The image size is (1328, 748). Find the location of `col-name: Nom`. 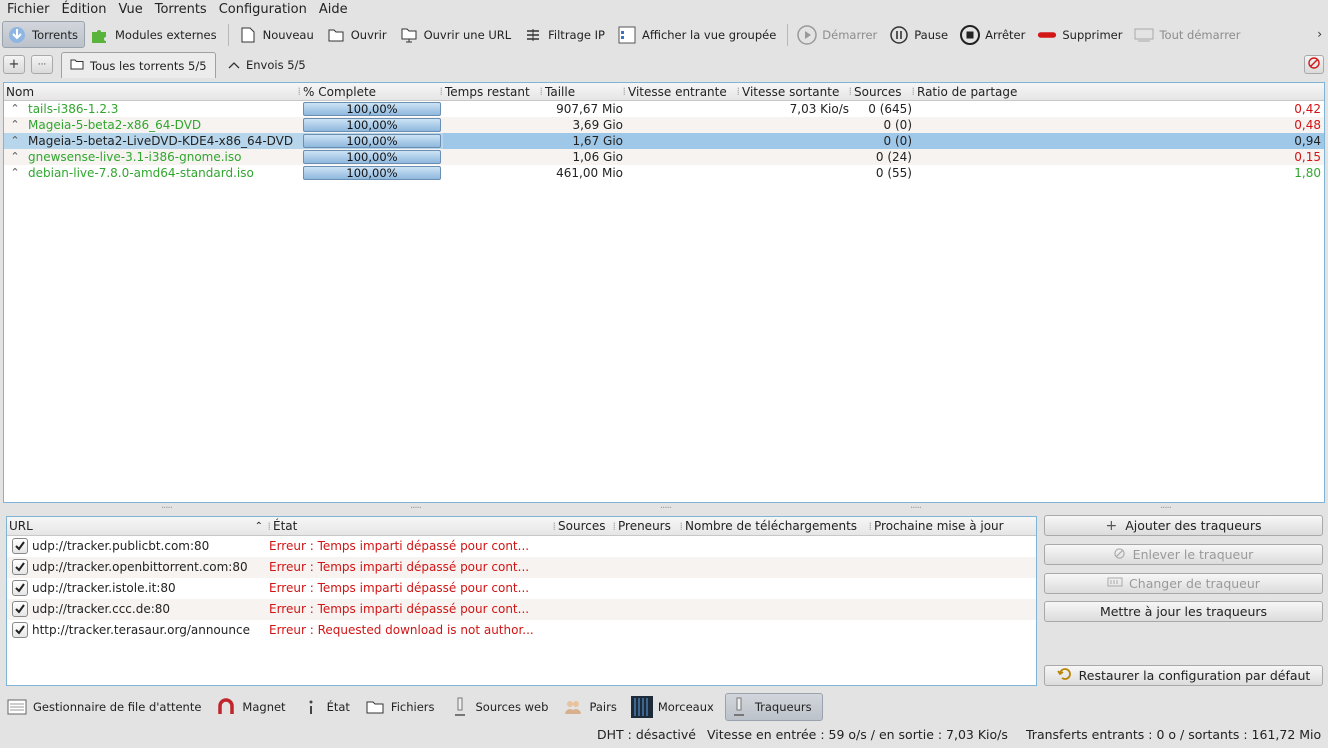

col-name: Nom is located at coordinates (152, 91).